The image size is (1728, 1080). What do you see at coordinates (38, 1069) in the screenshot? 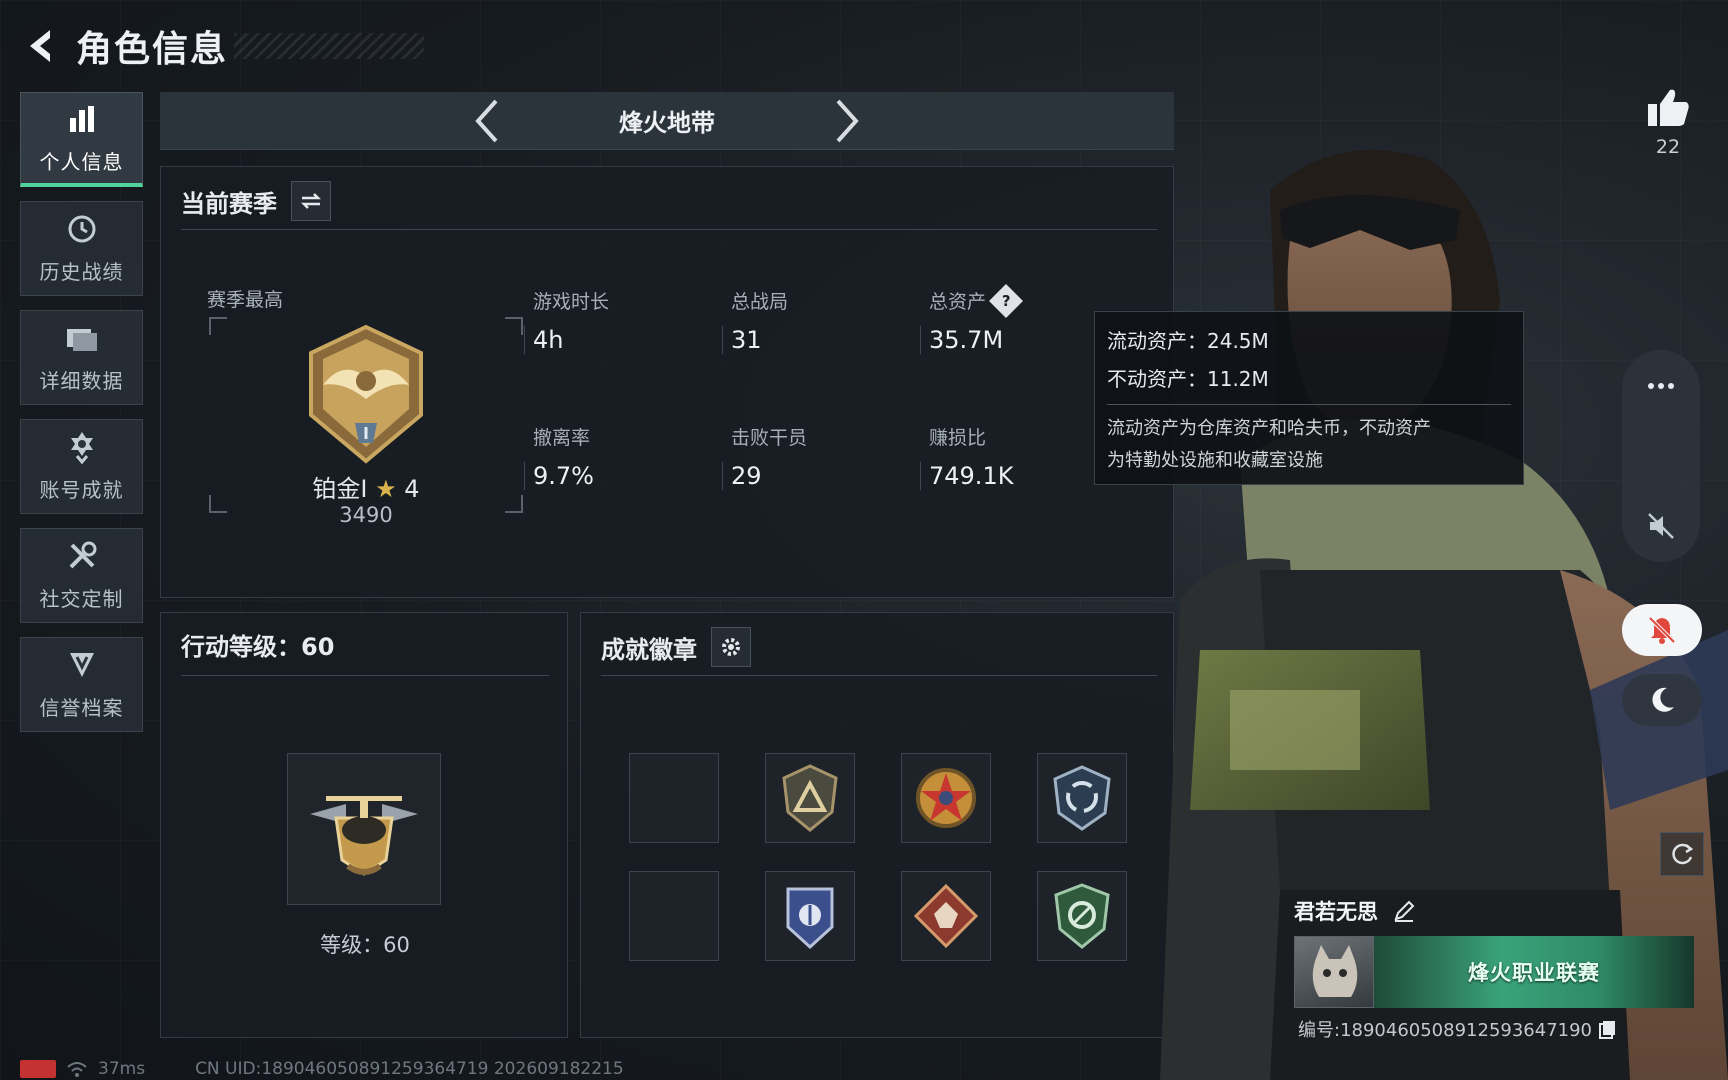
I see `battery-icon` at bounding box center [38, 1069].